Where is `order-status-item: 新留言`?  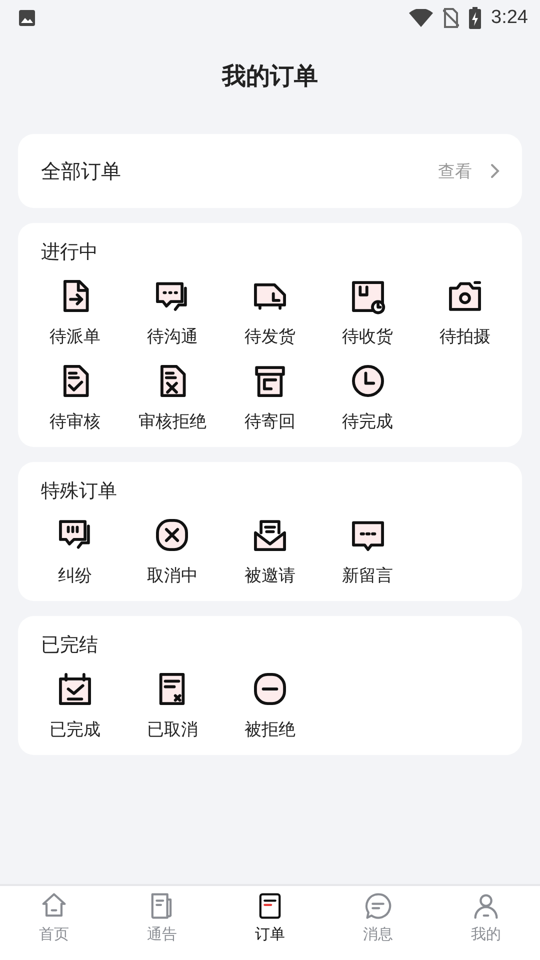
order-status-item: 新留言 is located at coordinates (367, 551).